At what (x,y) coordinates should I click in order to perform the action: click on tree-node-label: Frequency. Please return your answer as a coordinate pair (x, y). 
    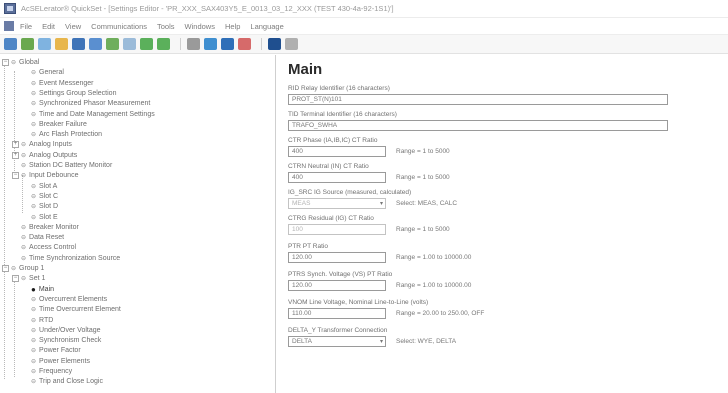
    Looking at the image, I should click on (56, 371).